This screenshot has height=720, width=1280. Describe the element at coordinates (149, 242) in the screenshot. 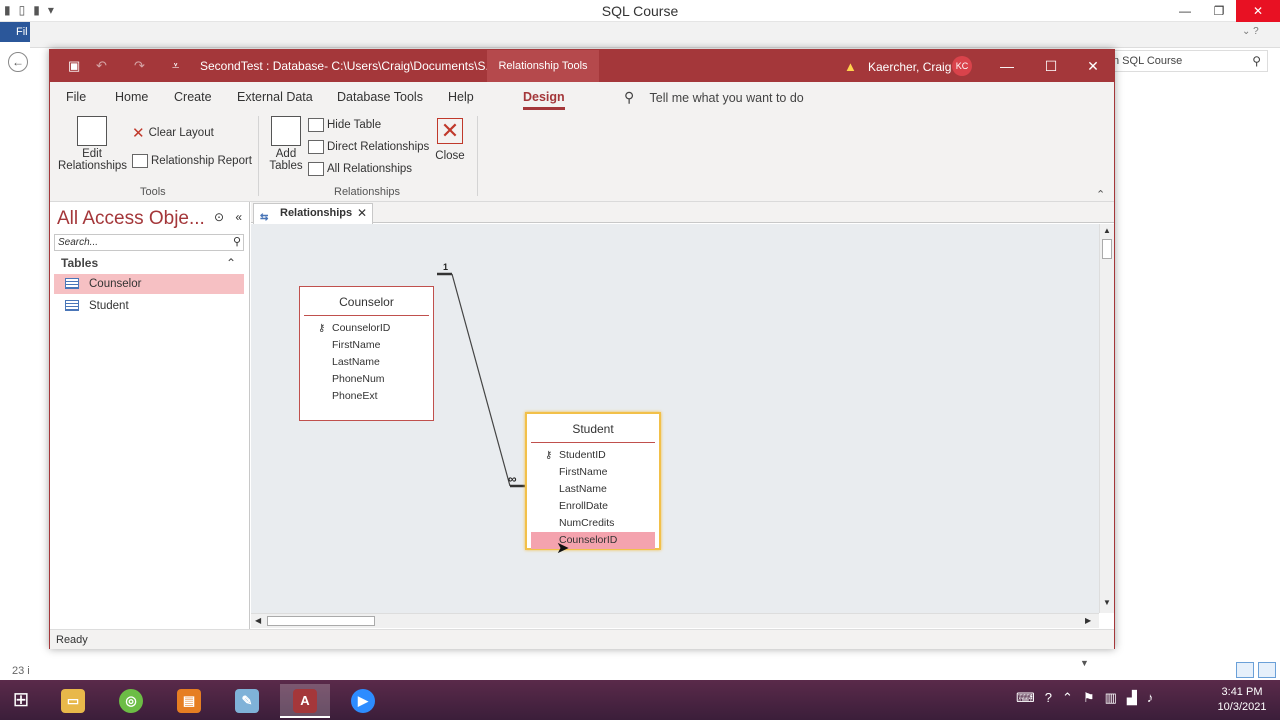

I see `nav-search-input: Search... ⚲` at that location.